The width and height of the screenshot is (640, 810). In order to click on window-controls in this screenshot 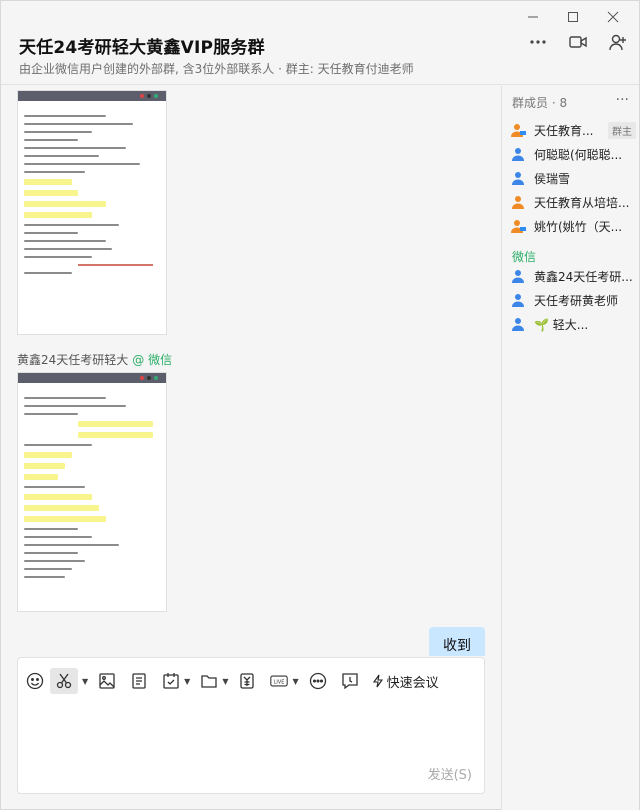, I will do `click(573, 17)`.